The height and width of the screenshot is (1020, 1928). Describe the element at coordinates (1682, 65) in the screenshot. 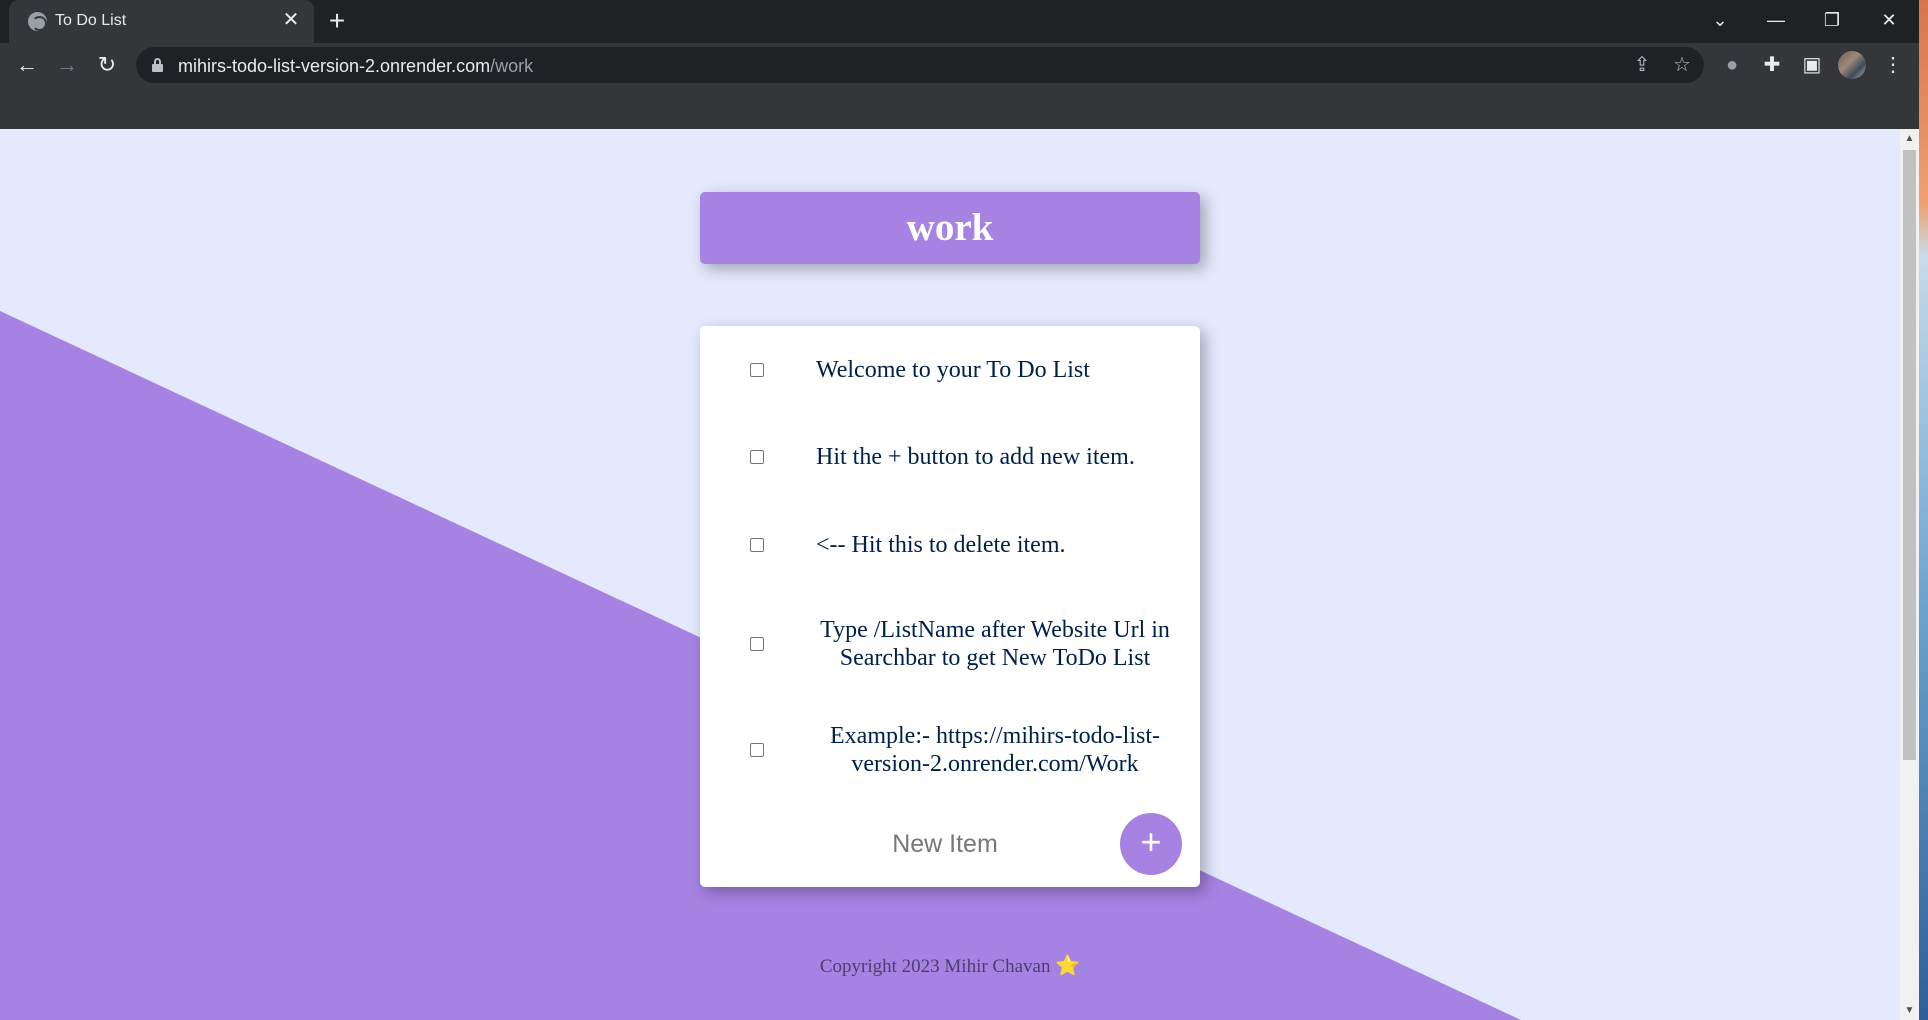

I see `star-icon: ☆` at that location.